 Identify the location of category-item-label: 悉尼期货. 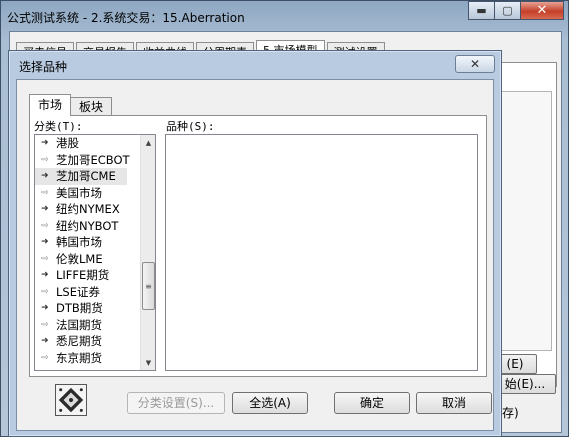
(79, 341).